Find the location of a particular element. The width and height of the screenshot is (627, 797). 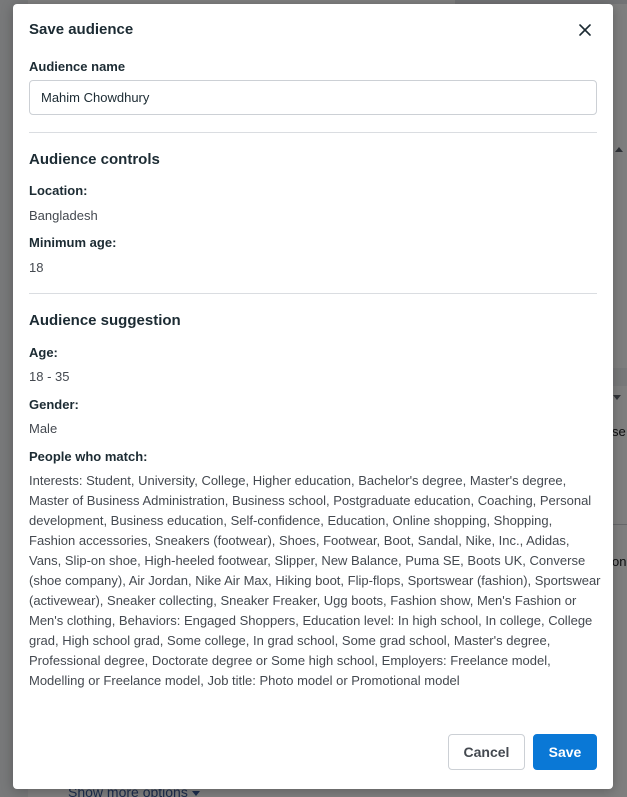

location-value: Bangladesh is located at coordinates (63, 215).